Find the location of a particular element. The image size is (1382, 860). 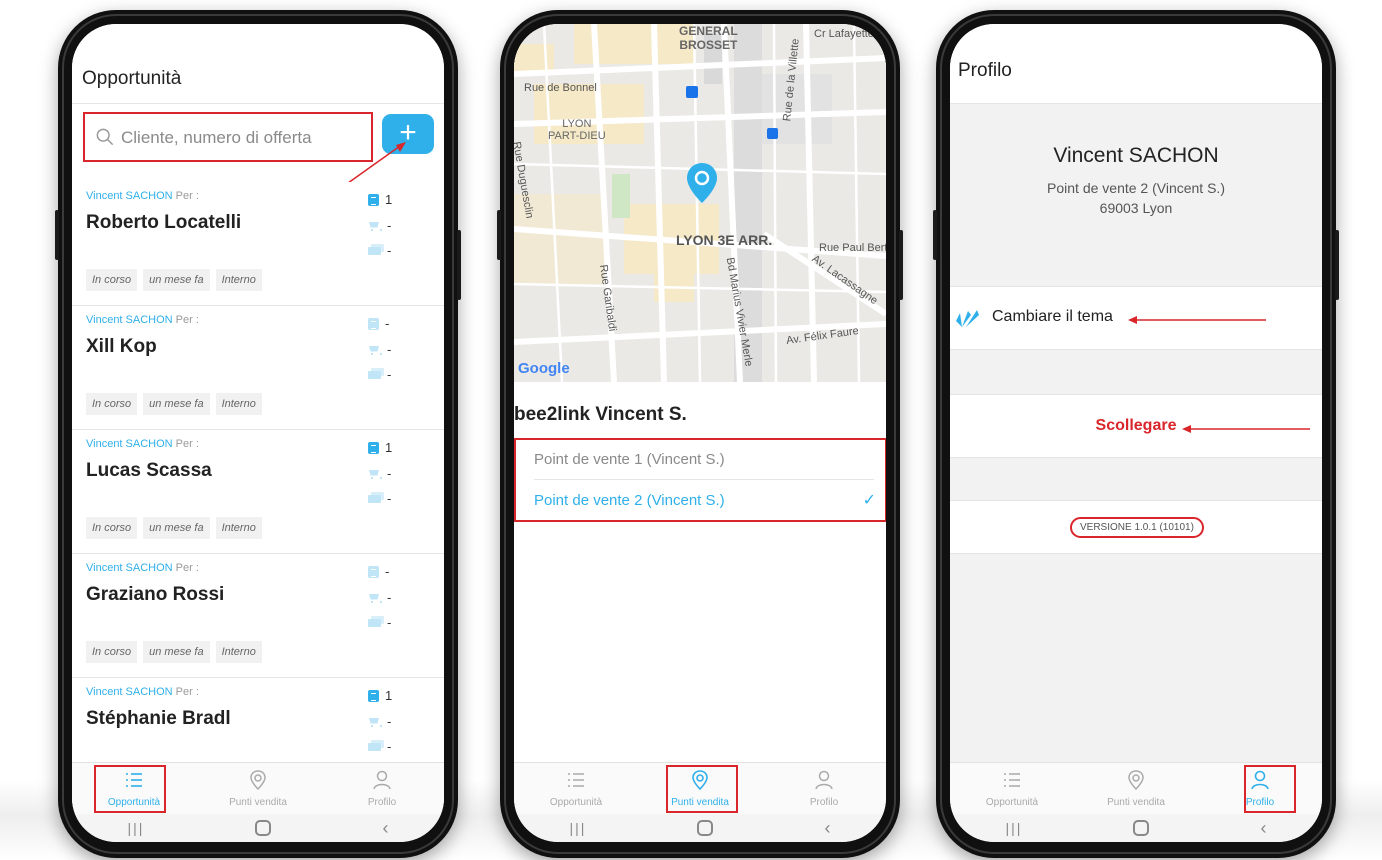

version-row: VERSIONE 1.0.1 (10101) is located at coordinates (1136, 527).